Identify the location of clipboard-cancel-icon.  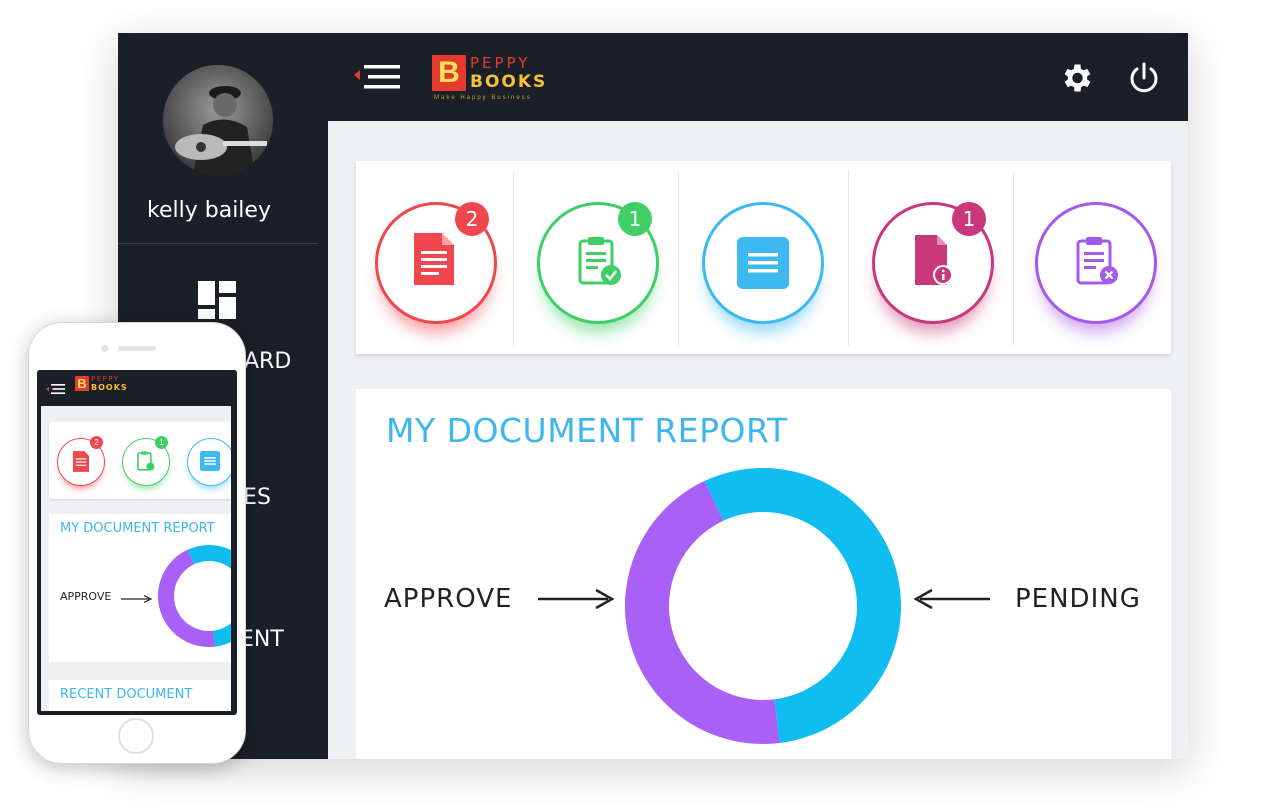
(1098, 263).